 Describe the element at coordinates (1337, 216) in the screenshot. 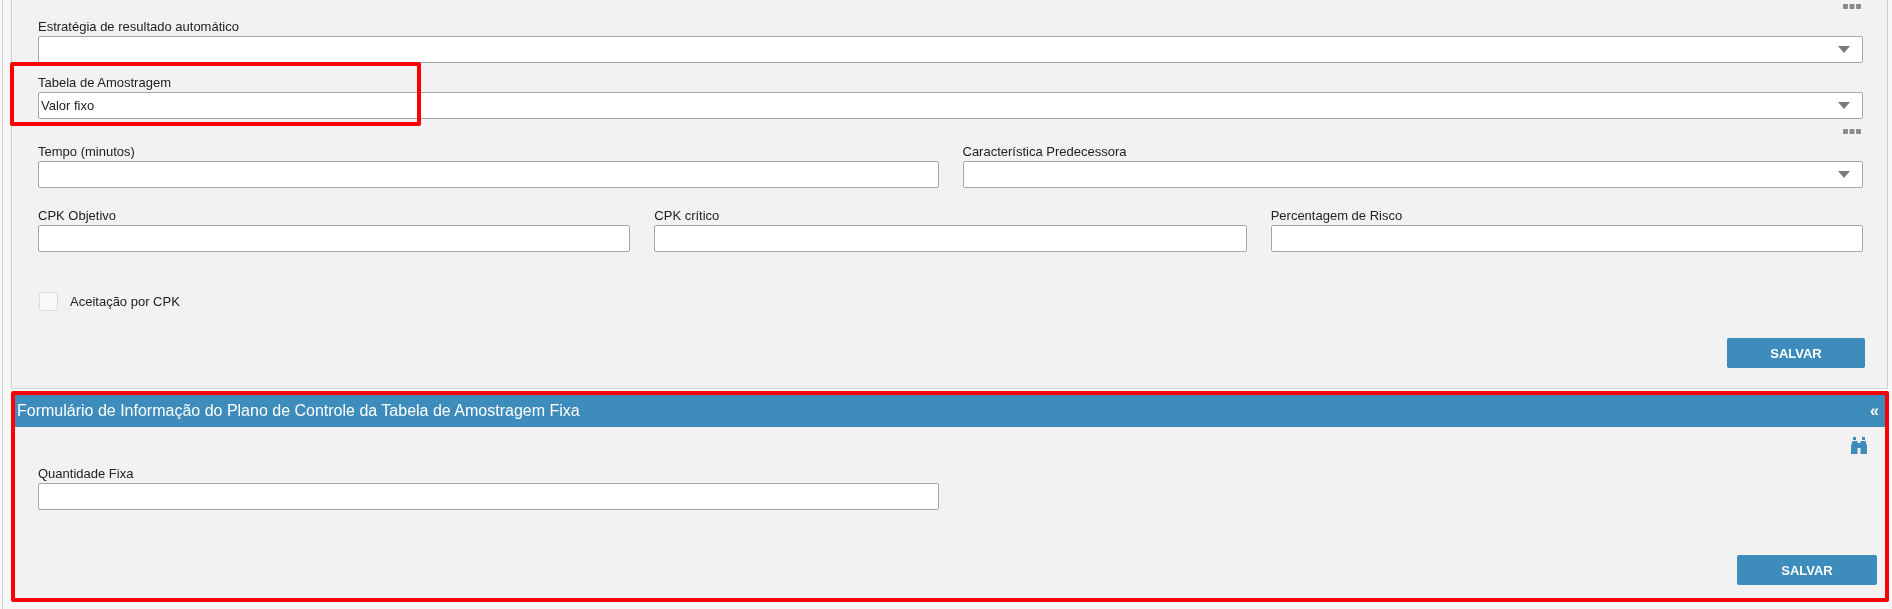

I see `field-label: Percentagem de Risco` at that location.